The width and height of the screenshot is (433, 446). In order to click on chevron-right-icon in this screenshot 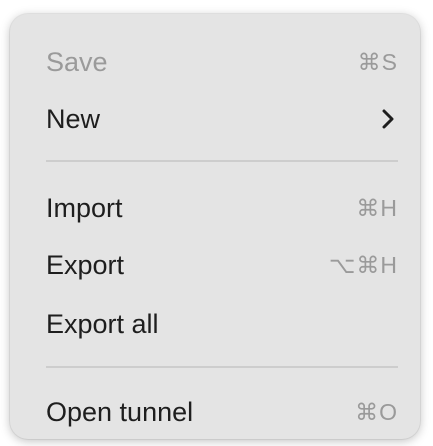, I will do `click(388, 119)`.